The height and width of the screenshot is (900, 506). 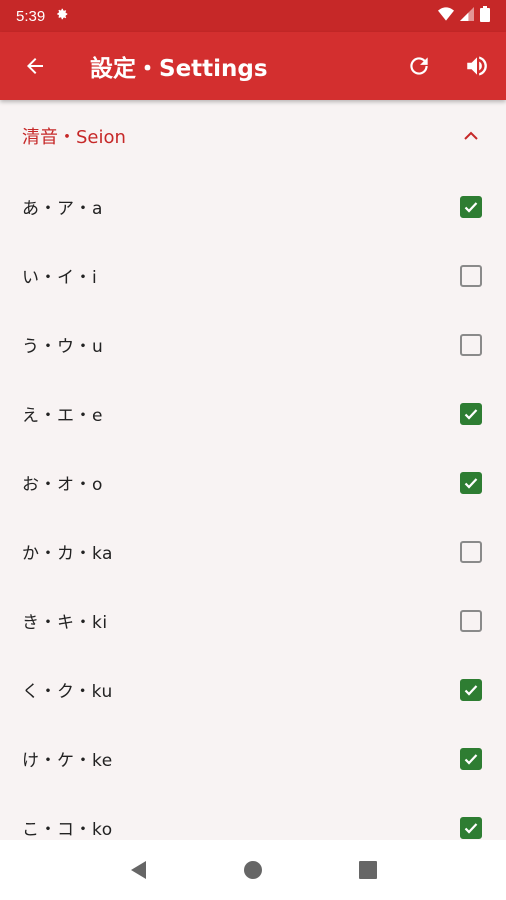 I want to click on status-time: 5:39, so click(x=31, y=16).